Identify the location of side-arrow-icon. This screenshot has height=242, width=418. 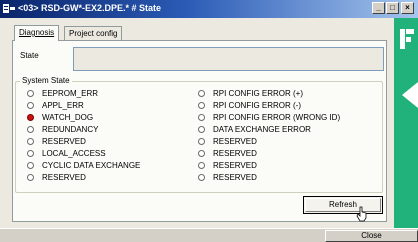
(410, 95).